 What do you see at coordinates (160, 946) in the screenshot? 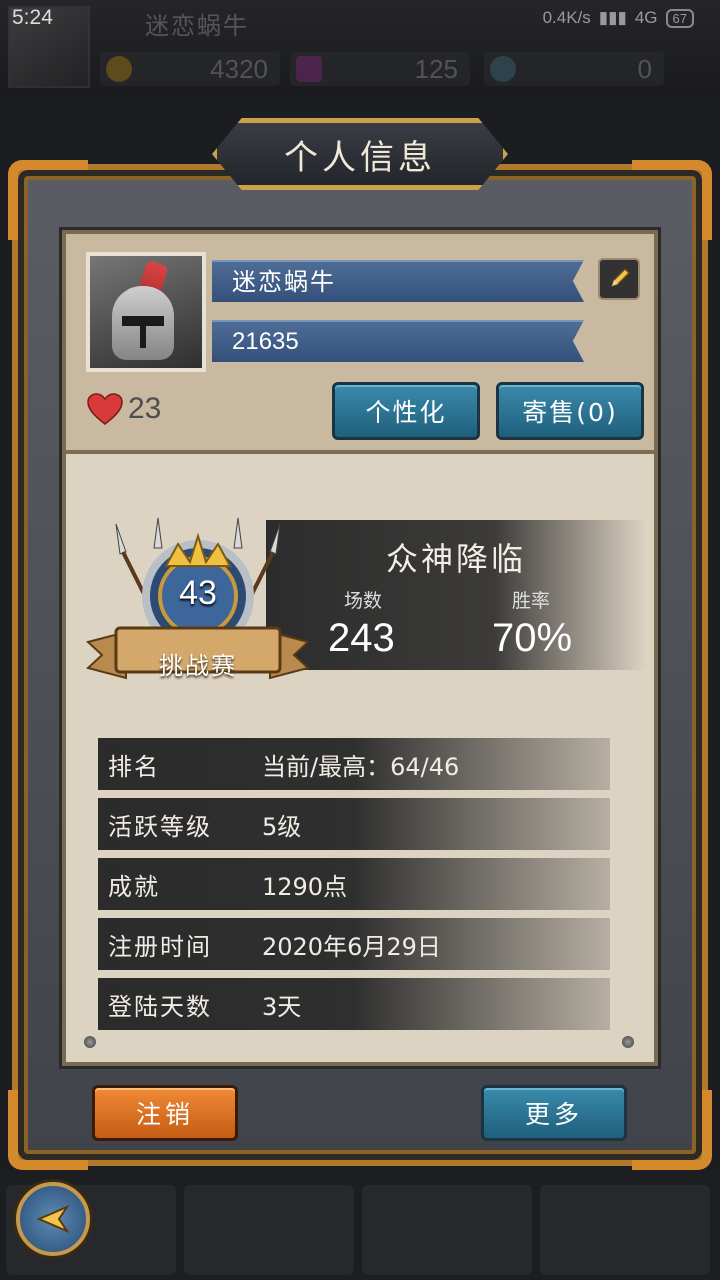
I see `info-row-label: 注册时间` at bounding box center [160, 946].